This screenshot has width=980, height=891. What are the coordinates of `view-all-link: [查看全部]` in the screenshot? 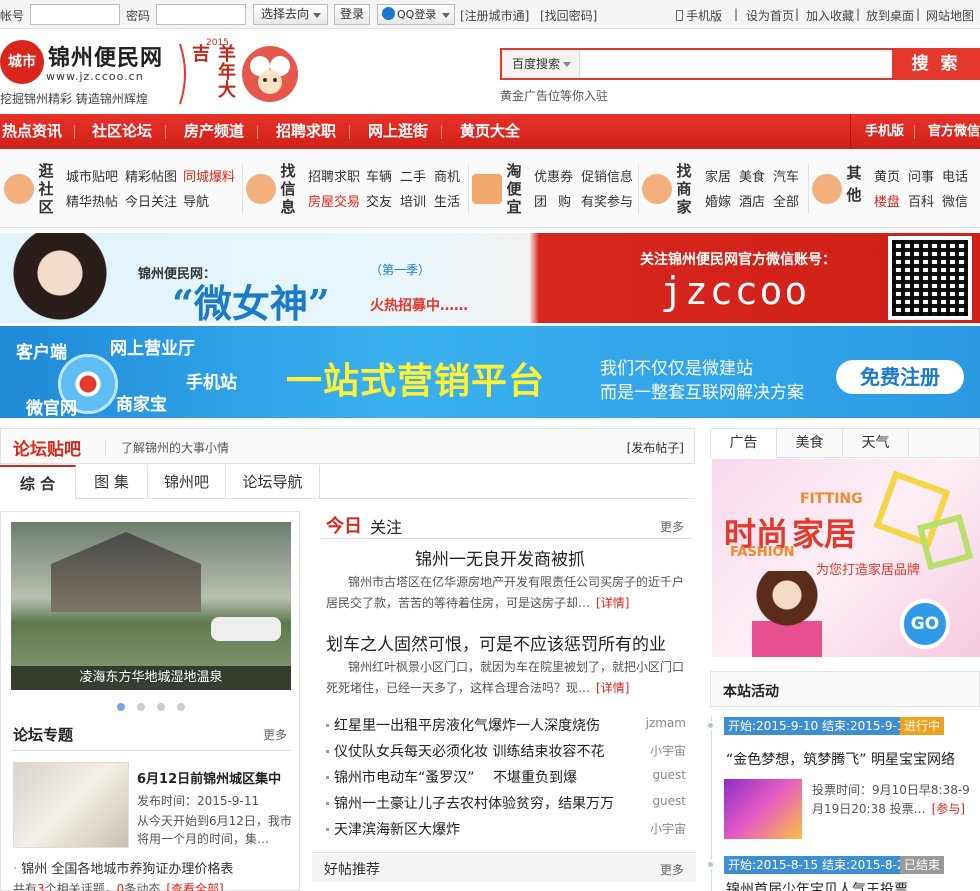 It's located at (194, 886).